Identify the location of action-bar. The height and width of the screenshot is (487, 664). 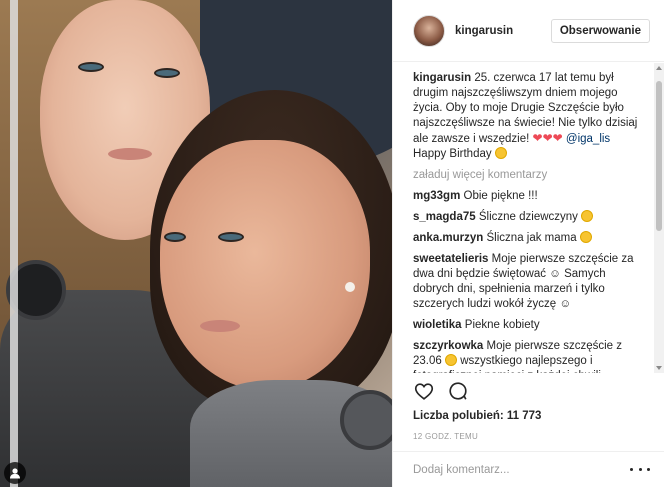
(441, 391).